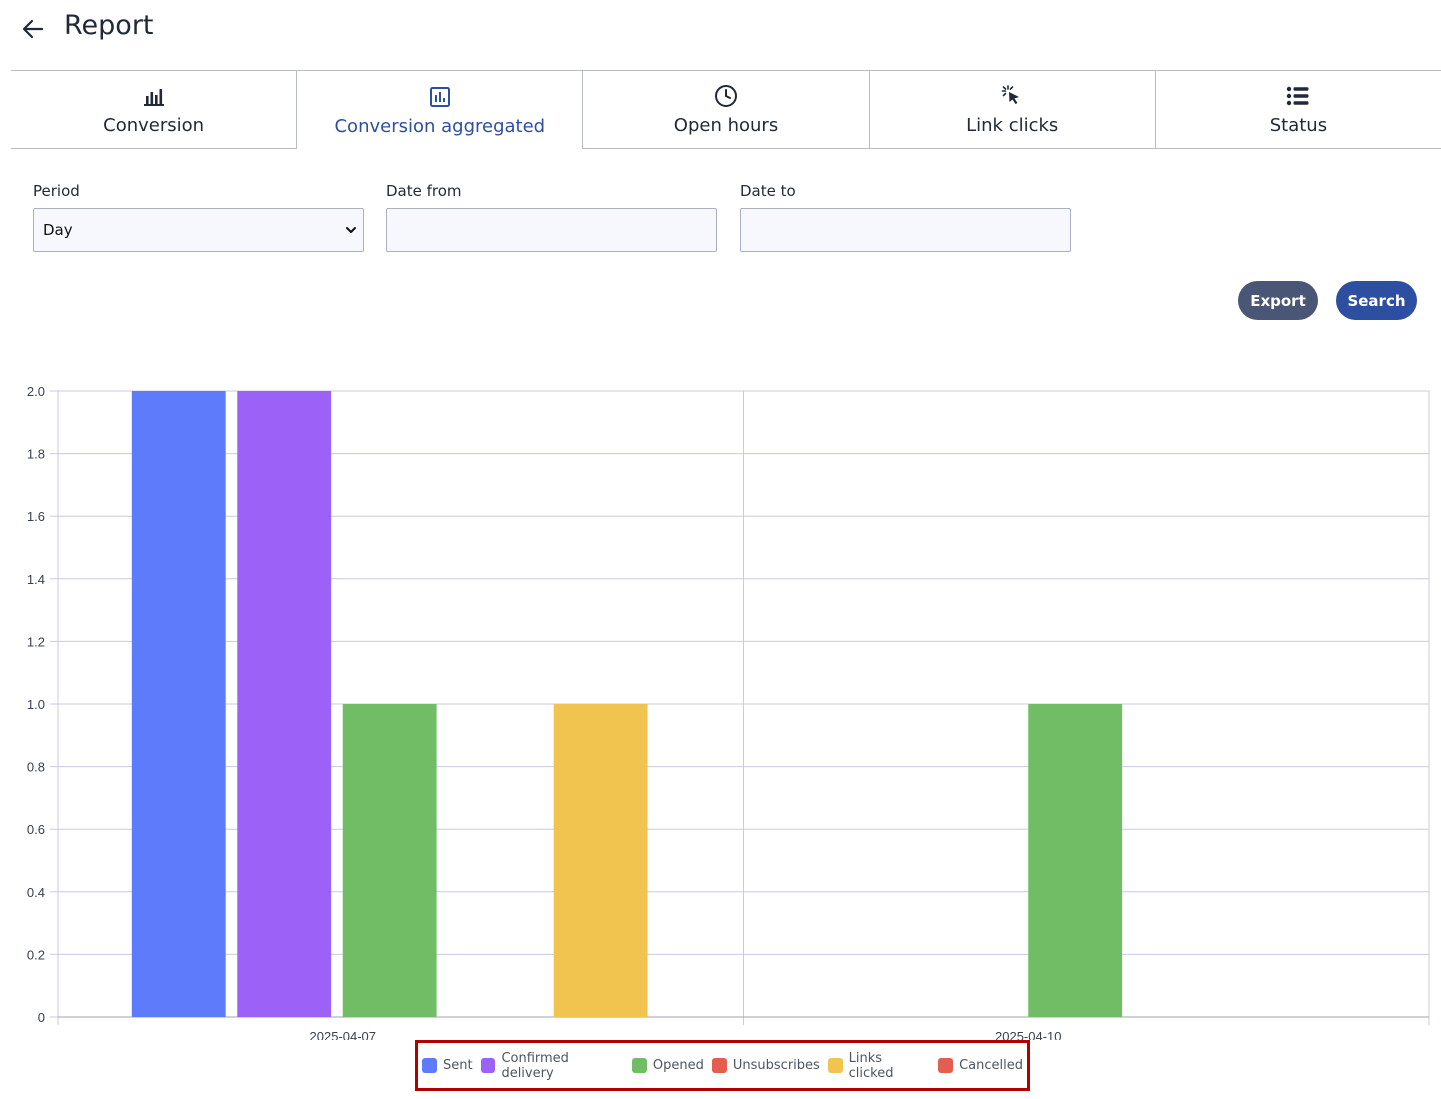 The image size is (1441, 1099). Describe the element at coordinates (1028, 1034) in the screenshot. I see `x-tick-label: 2025-04-10` at that location.